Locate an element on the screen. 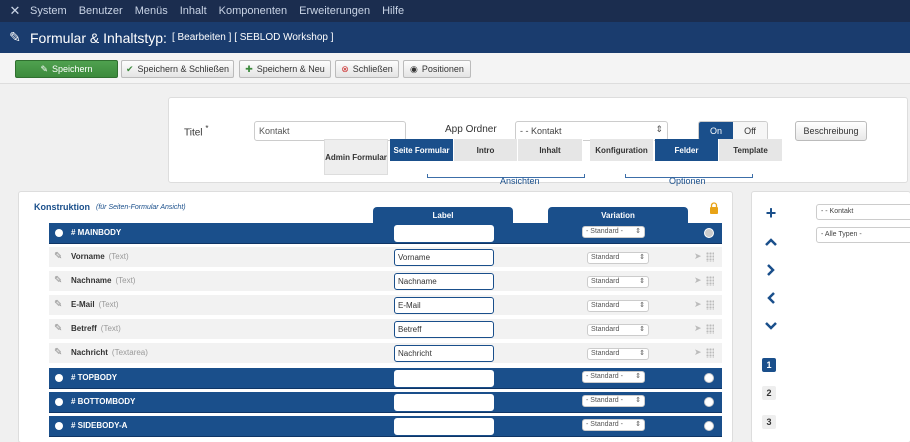 The height and width of the screenshot is (442, 910). page-2-button: 2 is located at coordinates (769, 393).